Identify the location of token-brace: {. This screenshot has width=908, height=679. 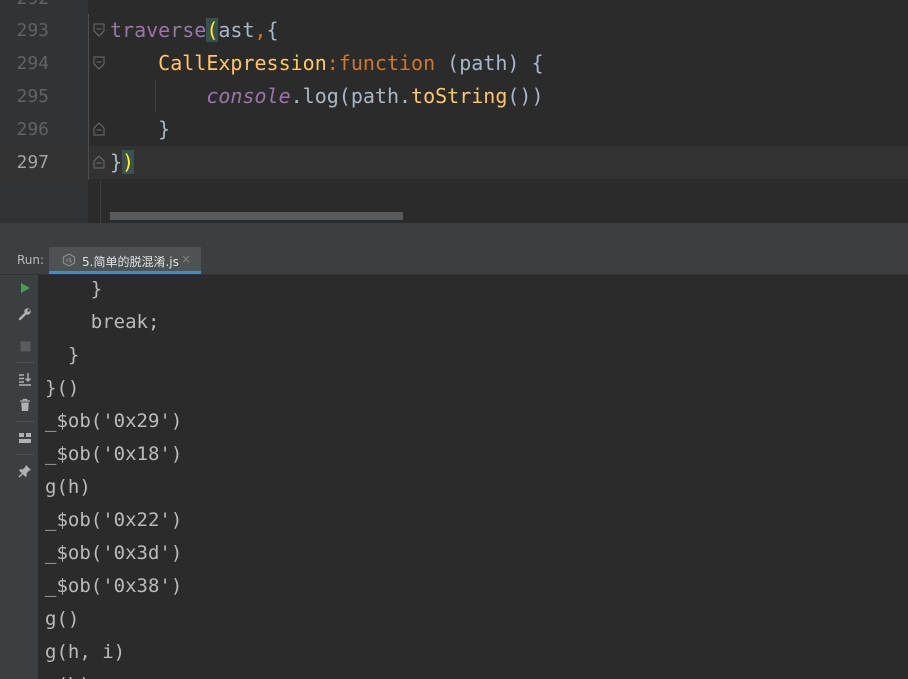
(272, 30).